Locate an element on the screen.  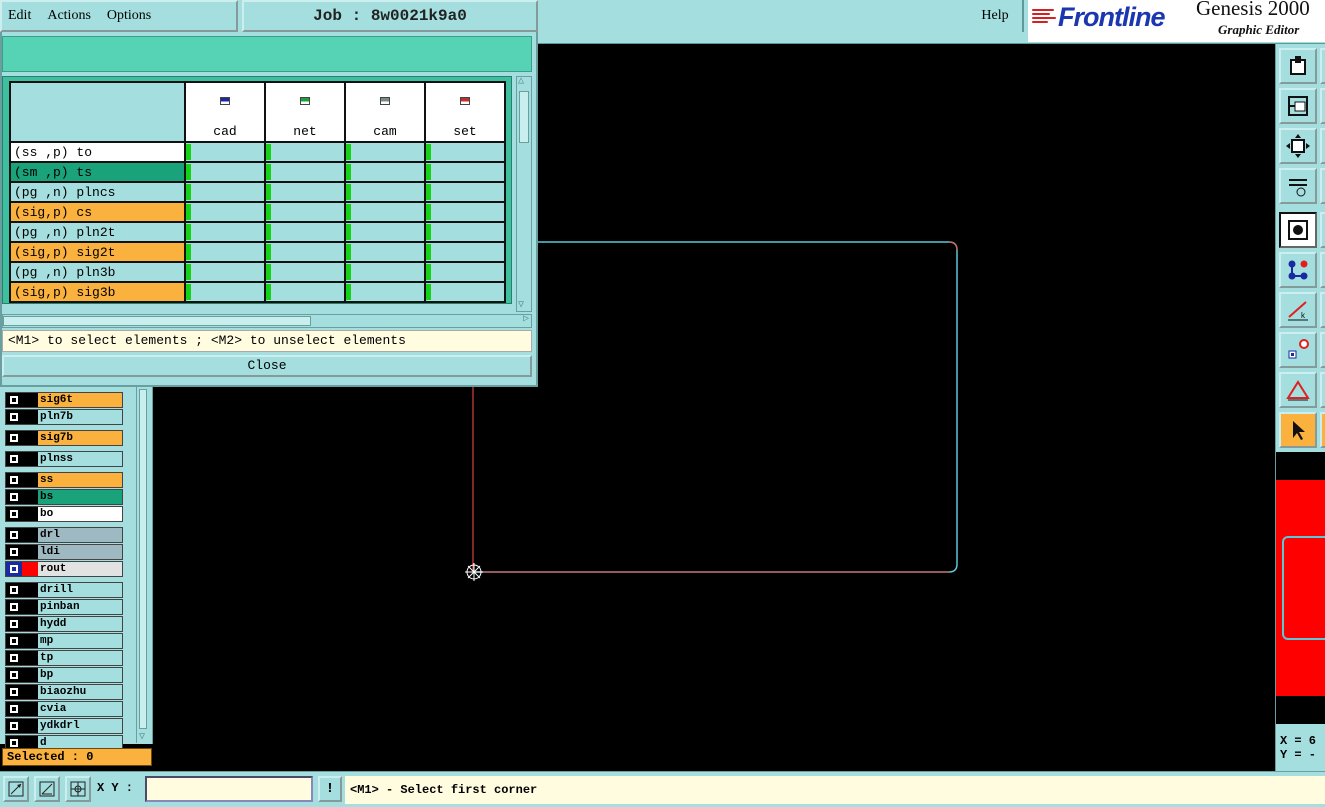
matrix-row-label: (sig,p) sig2t is located at coordinates (97, 252).